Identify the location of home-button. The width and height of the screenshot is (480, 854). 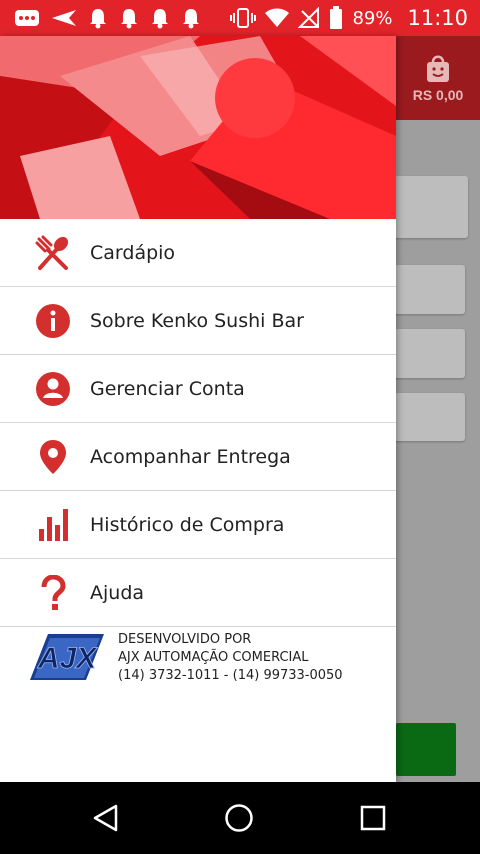
(239, 818).